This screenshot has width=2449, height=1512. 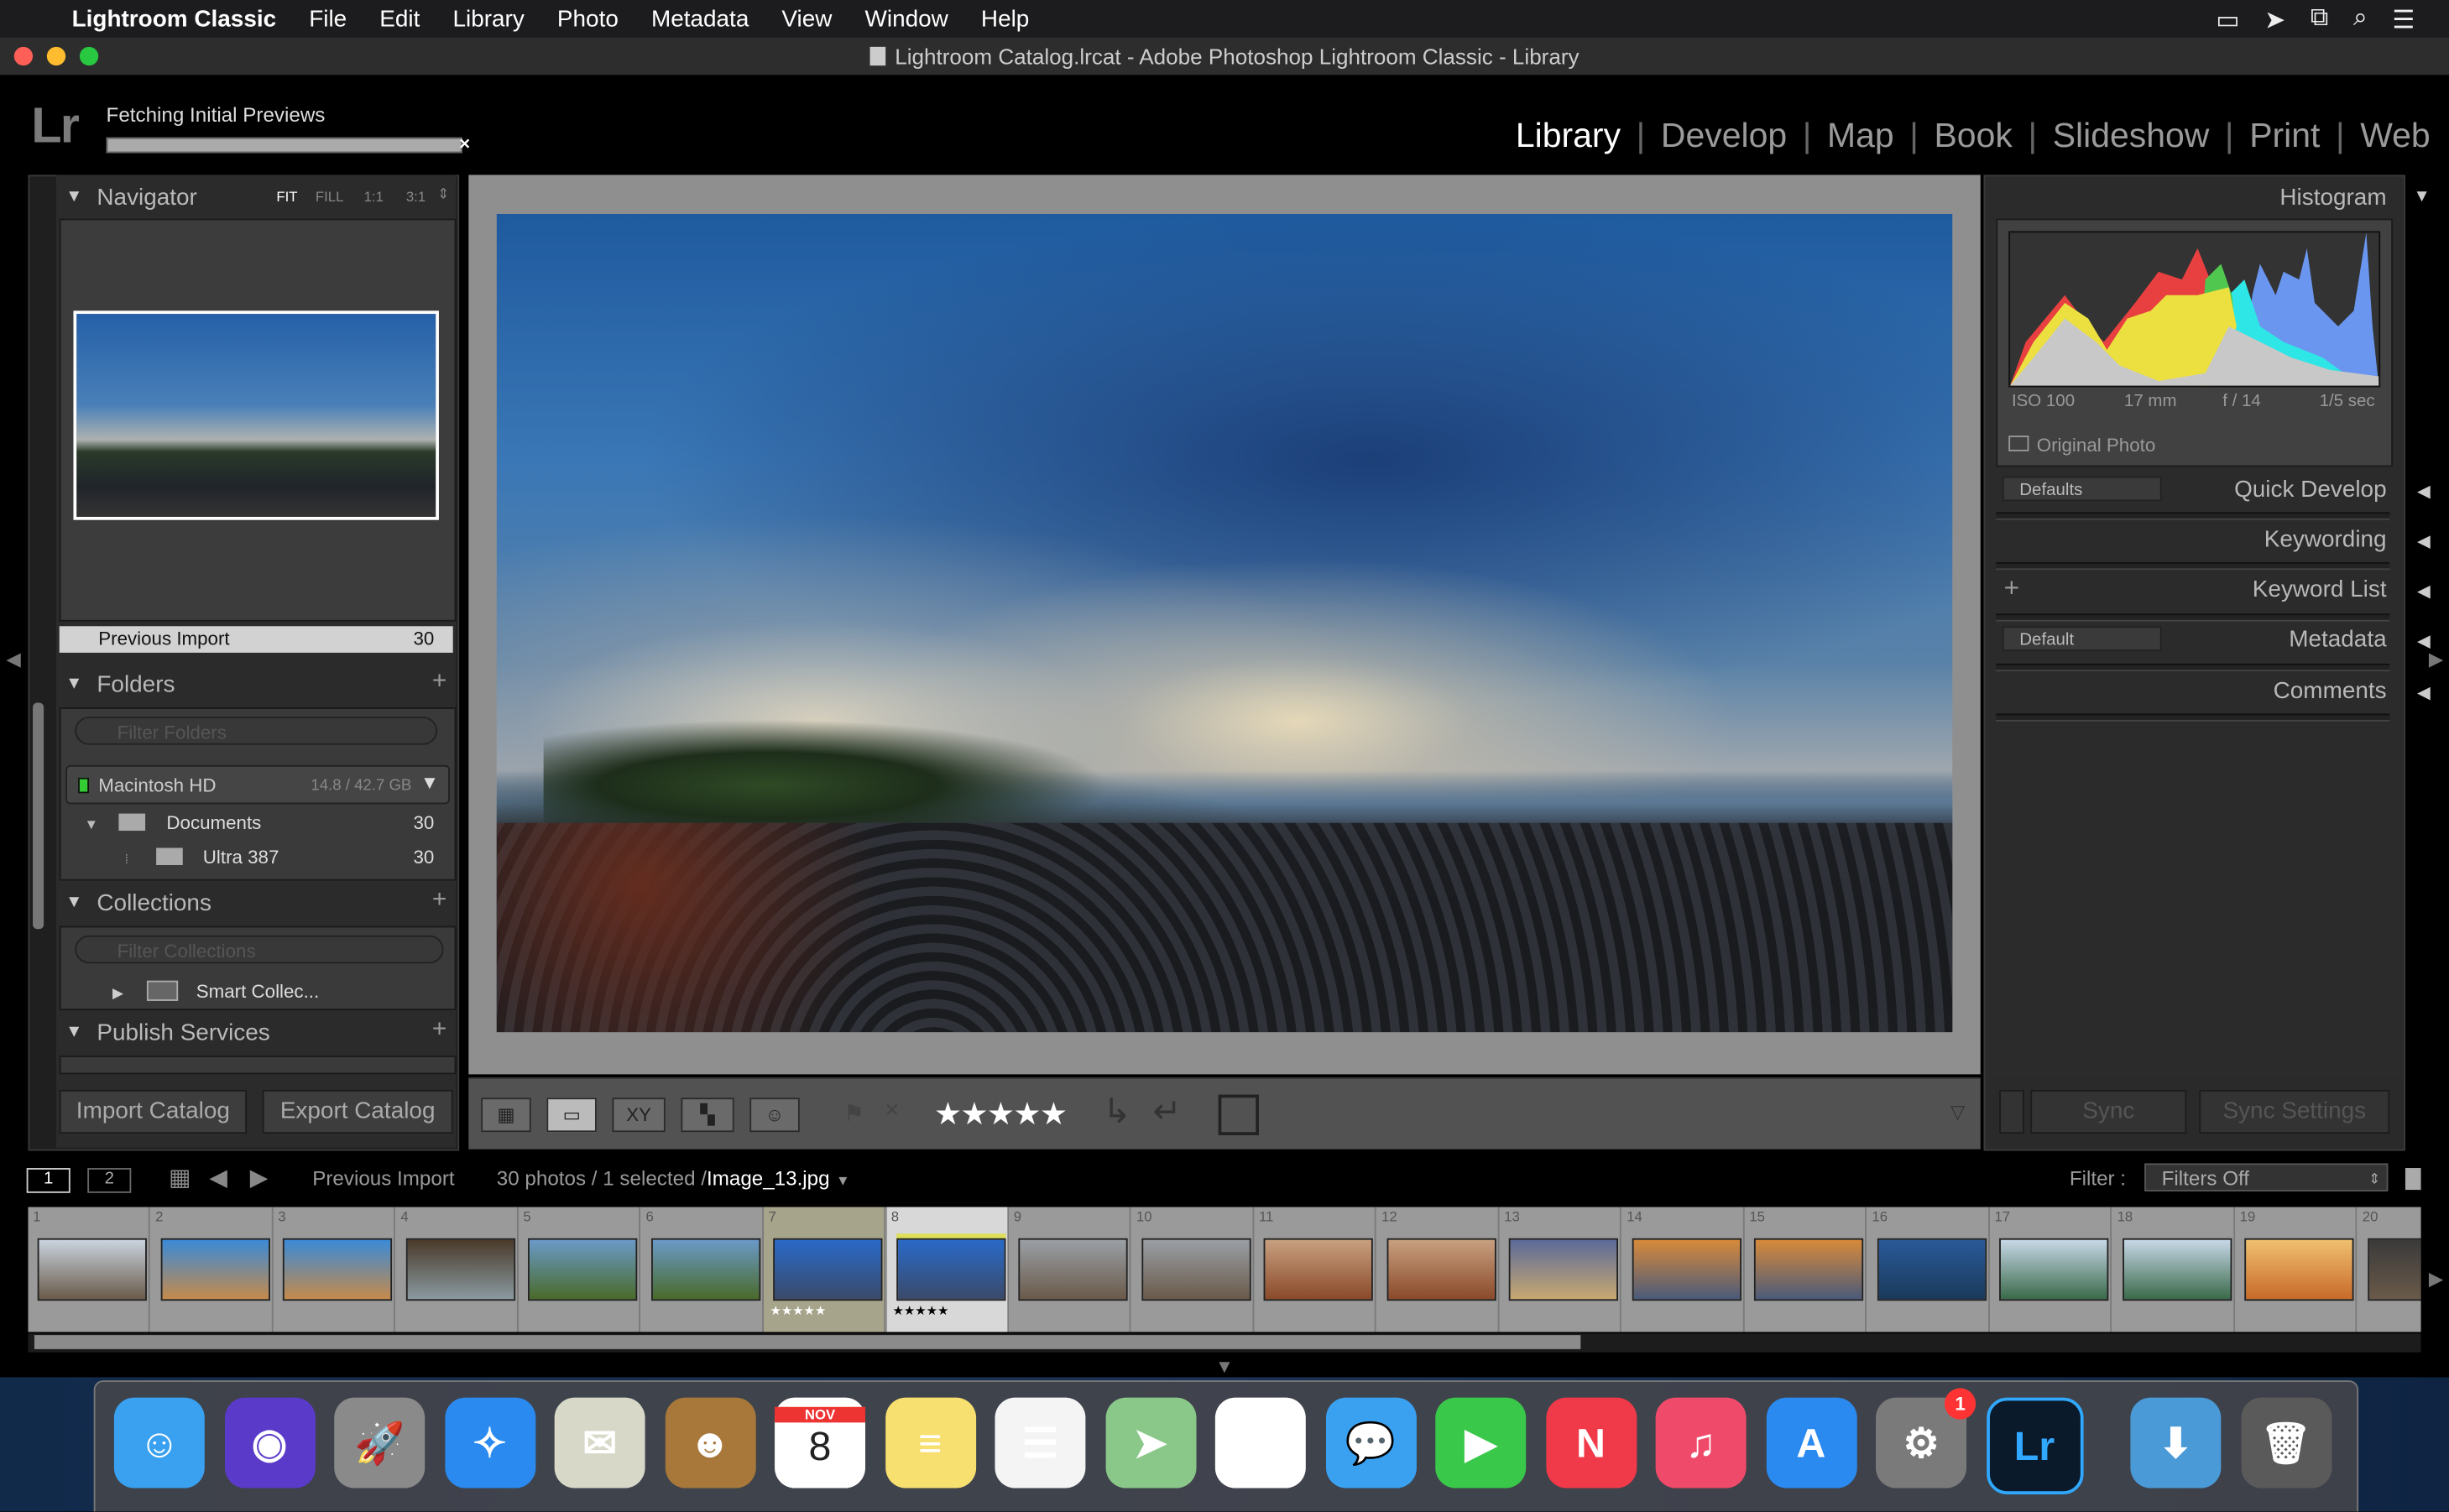 What do you see at coordinates (2286, 1443) in the screenshot?
I see `trash-dock-icon: 🗑` at bounding box center [2286, 1443].